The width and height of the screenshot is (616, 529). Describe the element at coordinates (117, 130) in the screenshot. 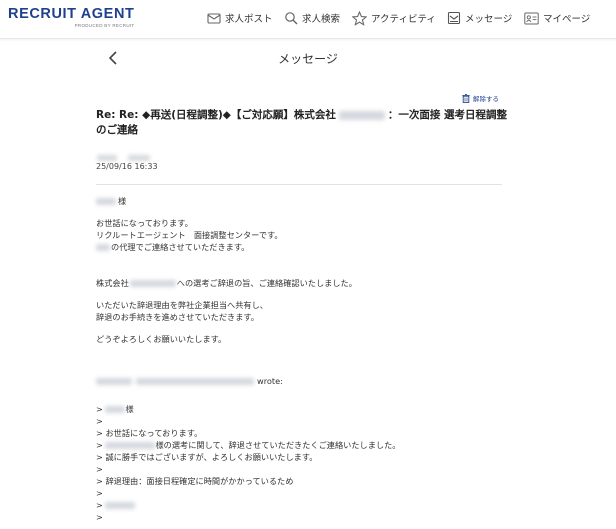

I see `subject-part-3: のご連絡` at that location.